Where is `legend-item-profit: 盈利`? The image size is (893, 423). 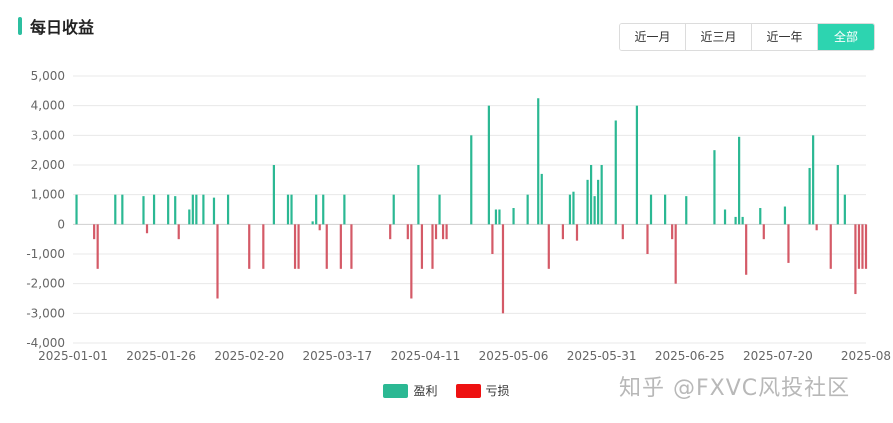
legend-item-profit: 盈利 is located at coordinates (410, 390).